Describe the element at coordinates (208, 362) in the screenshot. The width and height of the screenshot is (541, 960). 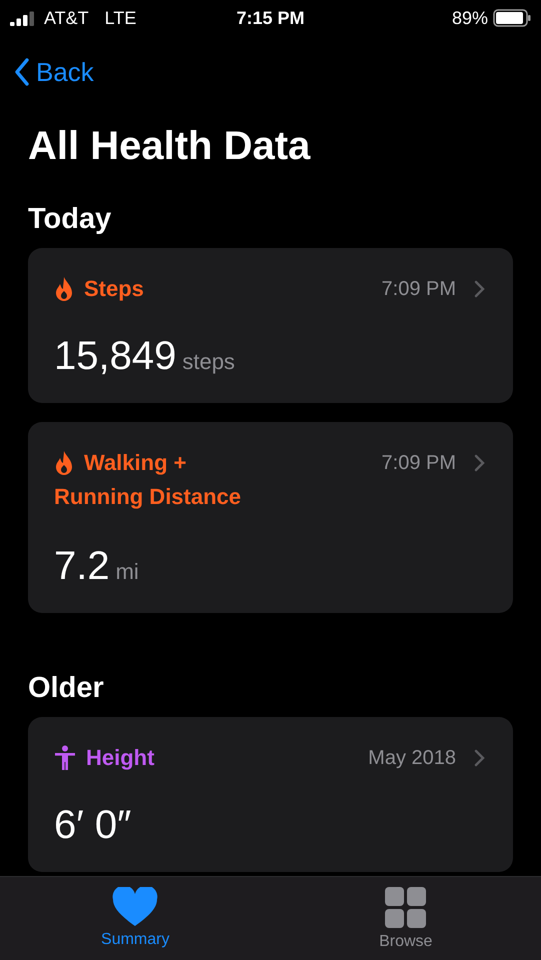
I see `card-unit: steps` at that location.